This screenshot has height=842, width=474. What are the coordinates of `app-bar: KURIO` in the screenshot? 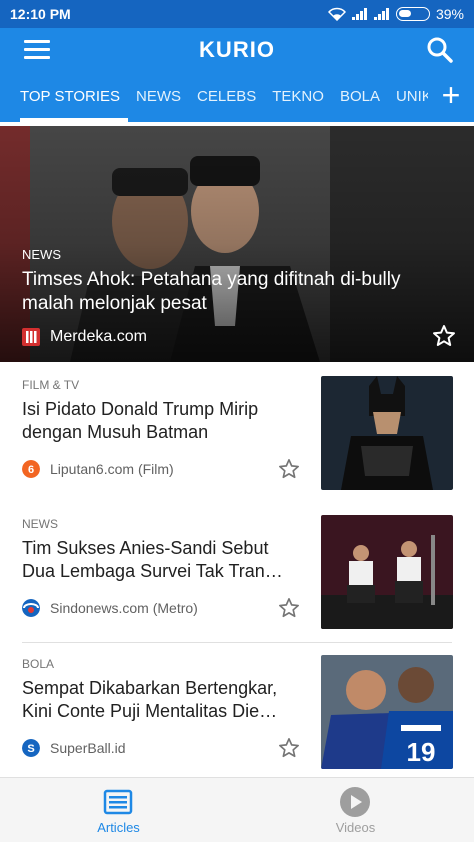 It's located at (237, 50).